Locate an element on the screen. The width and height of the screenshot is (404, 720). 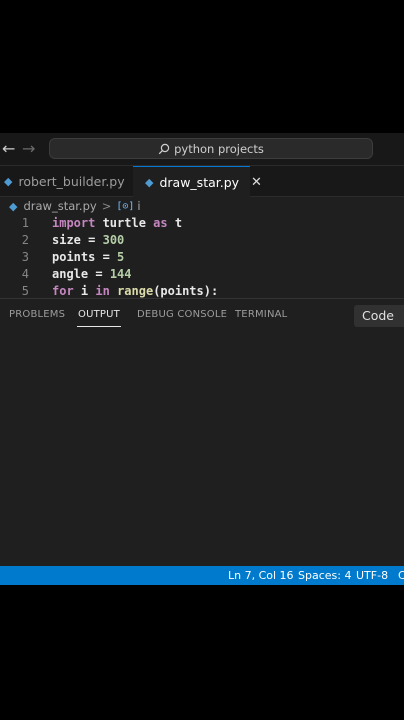
code-text: size = 300 is located at coordinates (88, 240).